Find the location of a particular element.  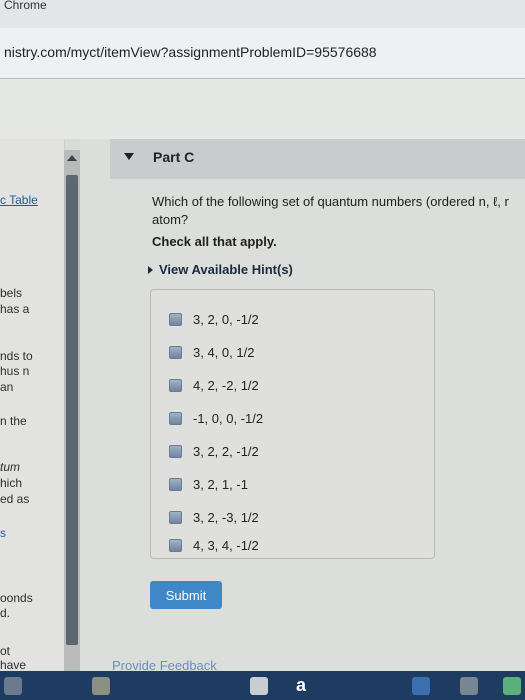

option-row: 3, 2, 0, -1/2 is located at coordinates (214, 319).